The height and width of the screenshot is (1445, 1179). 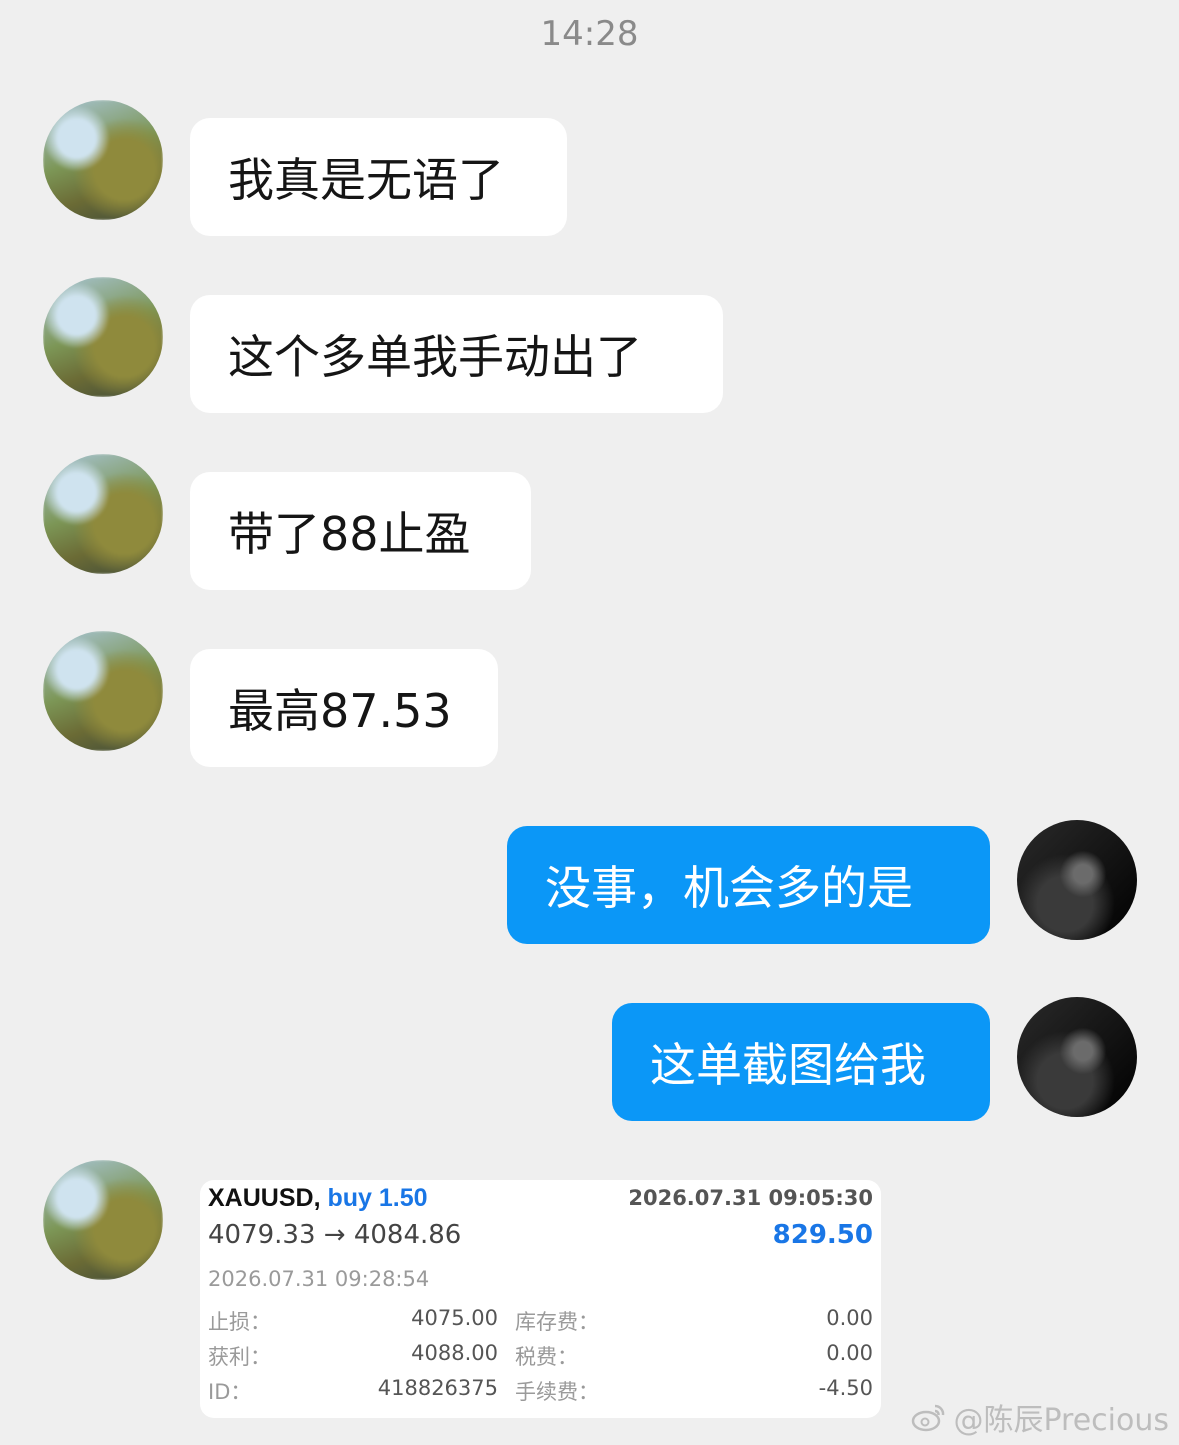 What do you see at coordinates (239, 1357) in the screenshot?
I see `take-profit-label: 获利：` at bounding box center [239, 1357].